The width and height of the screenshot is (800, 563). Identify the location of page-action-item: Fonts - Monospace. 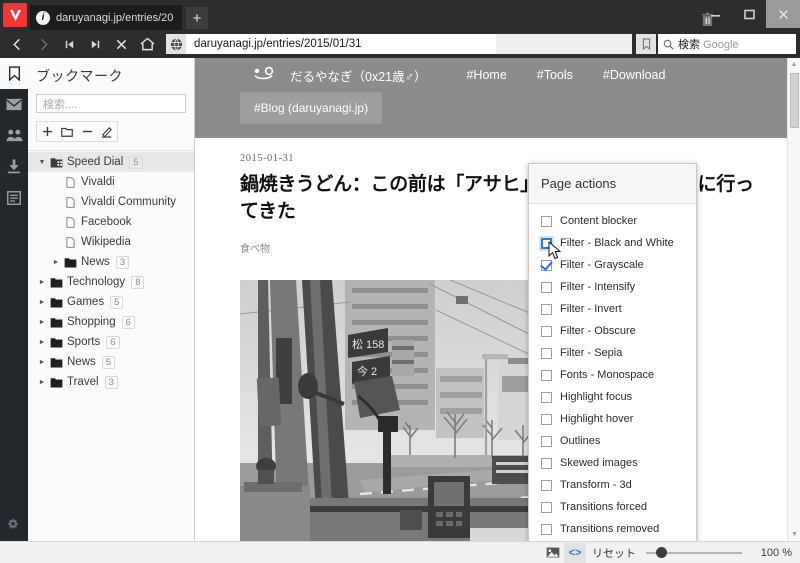
(612, 375).